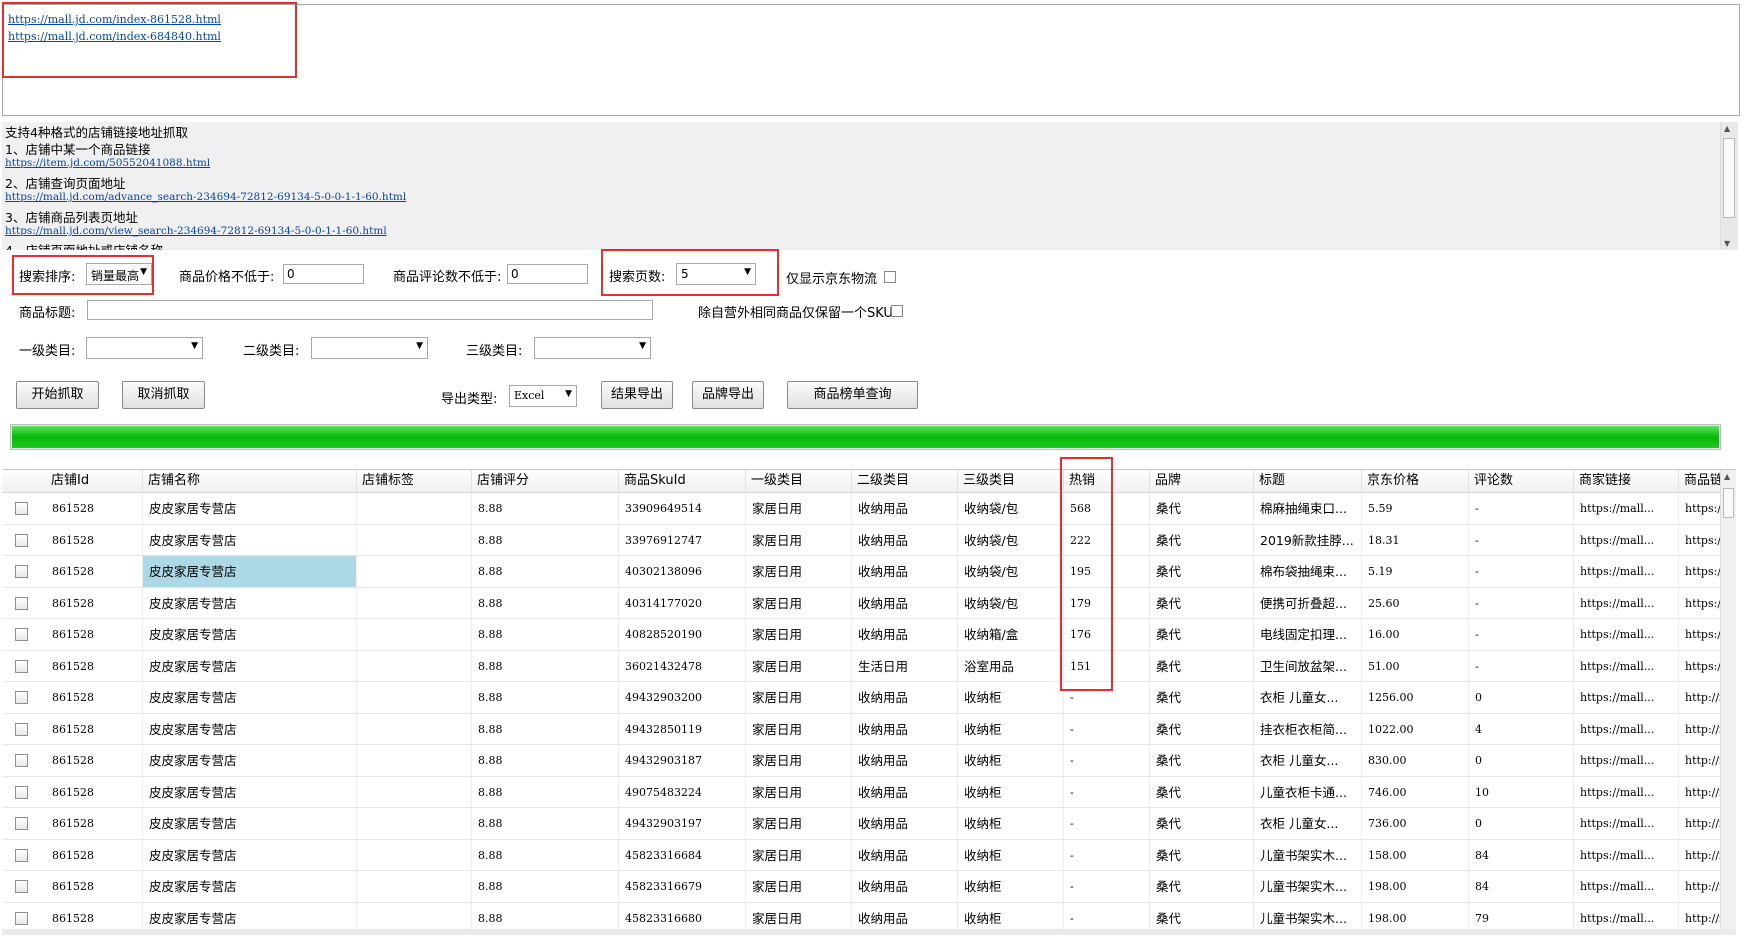 The width and height of the screenshot is (1751, 938). Describe the element at coordinates (682, 571) in the screenshot. I see `cell-sku-id: 40302138096` at that location.